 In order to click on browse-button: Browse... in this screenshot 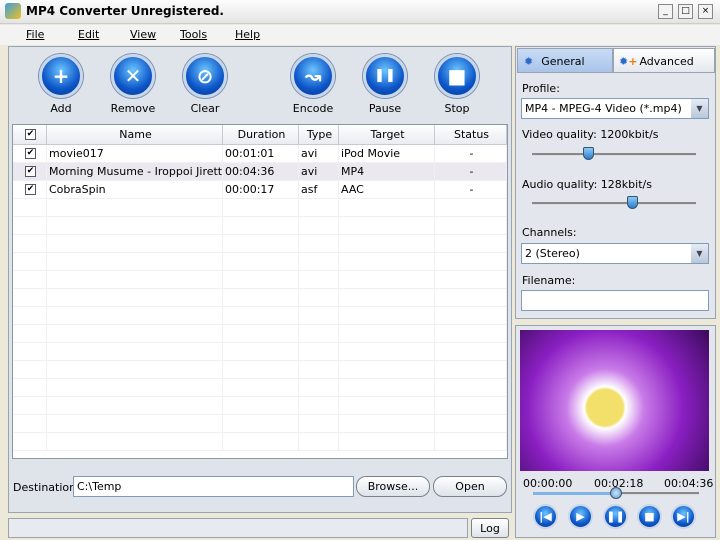, I will do `click(393, 486)`.